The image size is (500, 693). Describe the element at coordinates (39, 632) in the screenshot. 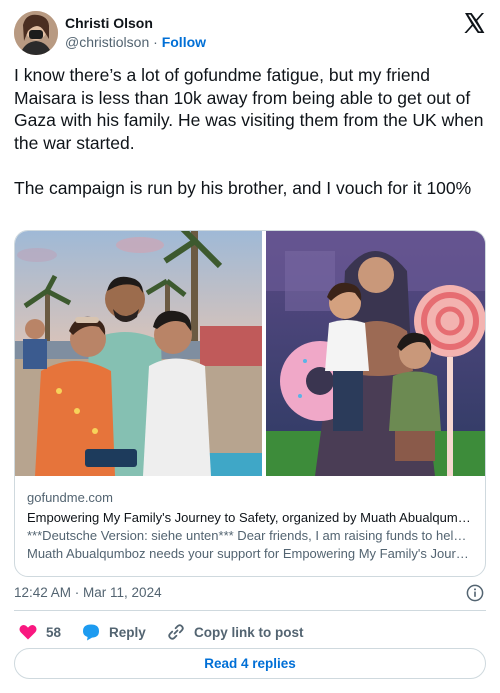

I see `like-button: 58` at that location.